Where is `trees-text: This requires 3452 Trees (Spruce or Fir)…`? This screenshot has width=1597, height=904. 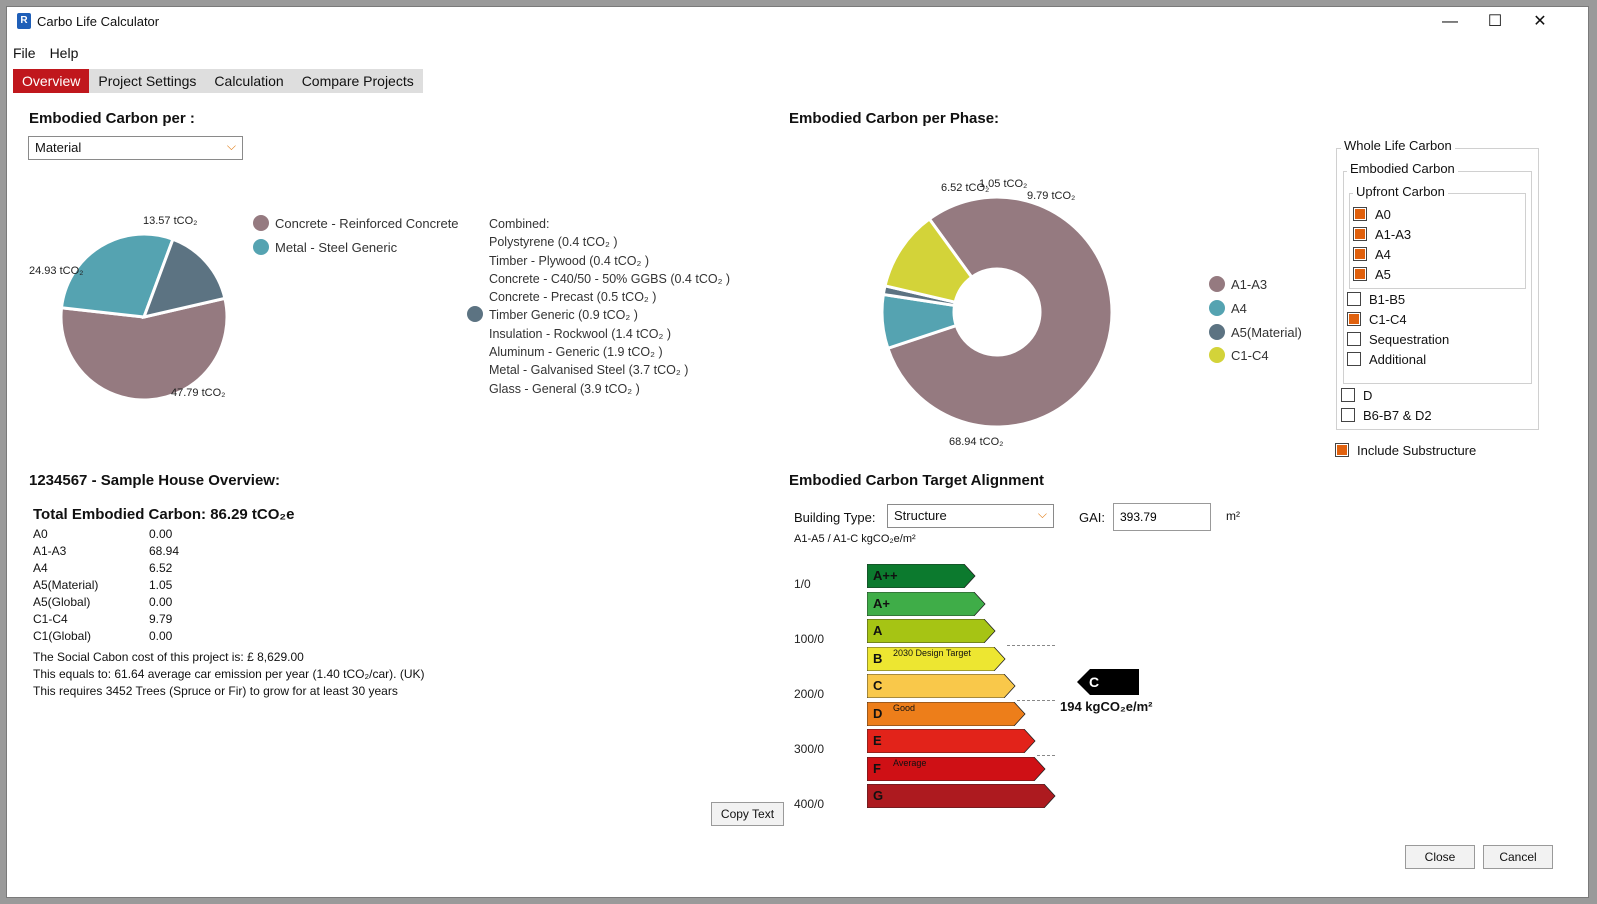
trees-text: This requires 3452 Trees (Spruce or Fir)… is located at coordinates (215, 691).